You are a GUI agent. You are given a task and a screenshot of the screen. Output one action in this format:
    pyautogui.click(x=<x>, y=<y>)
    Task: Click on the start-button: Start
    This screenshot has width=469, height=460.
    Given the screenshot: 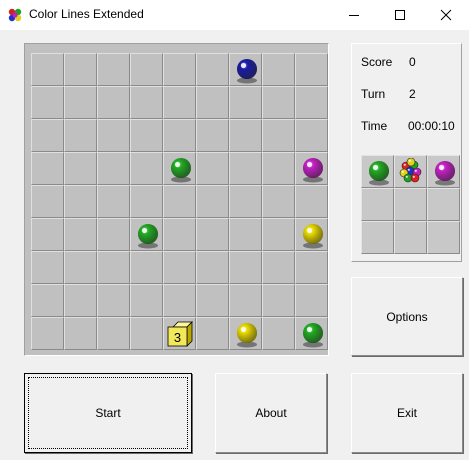 What is the action you would take?
    pyautogui.click(x=108, y=413)
    